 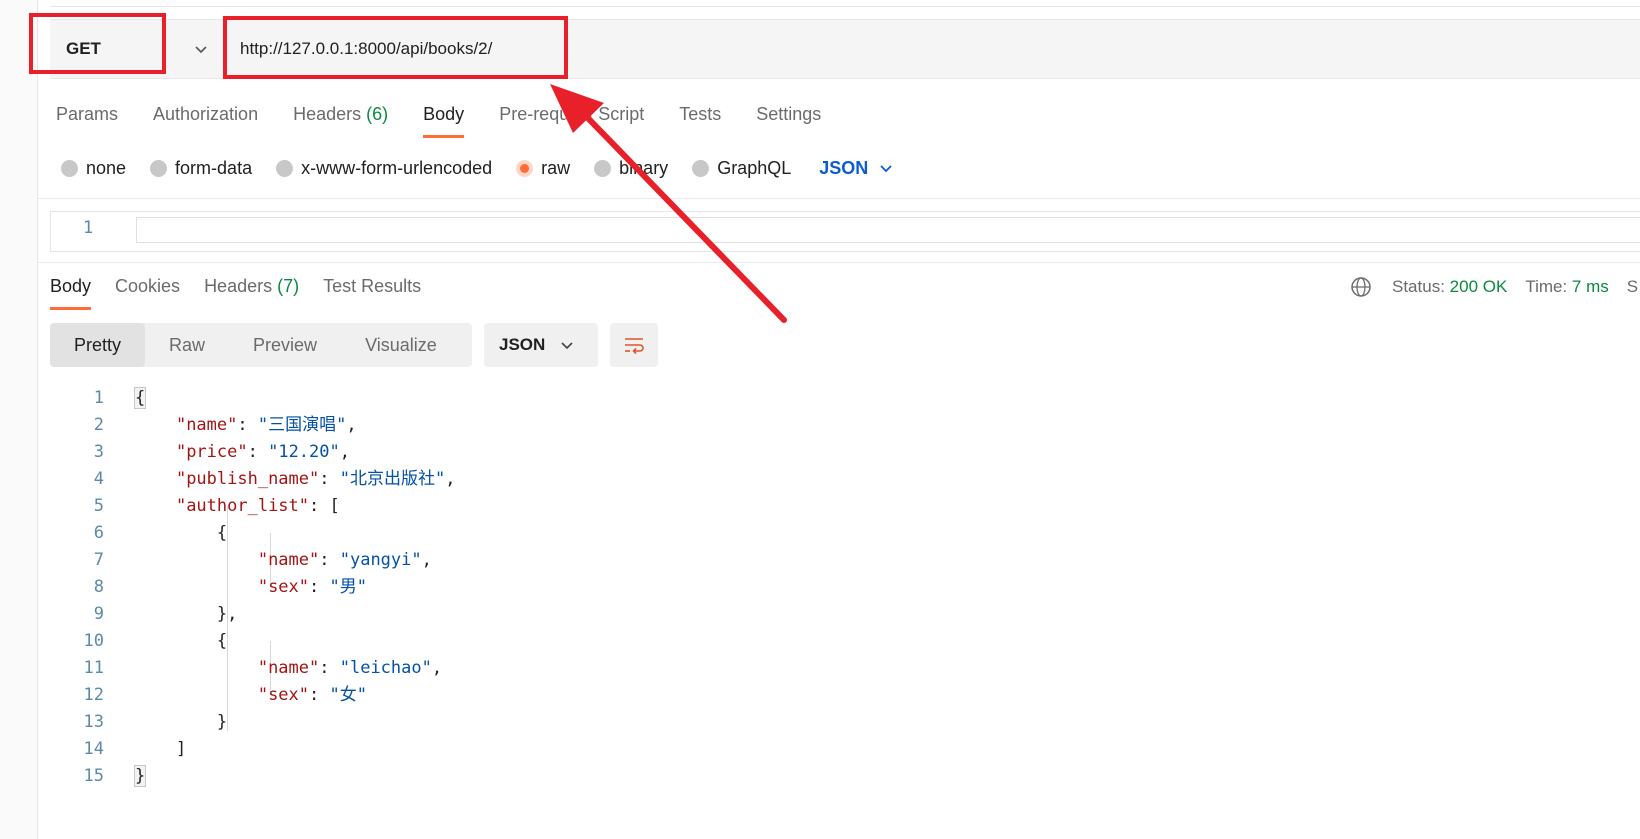 I want to click on tab-pre-request-script: Pre-request Script, so click(x=571, y=118).